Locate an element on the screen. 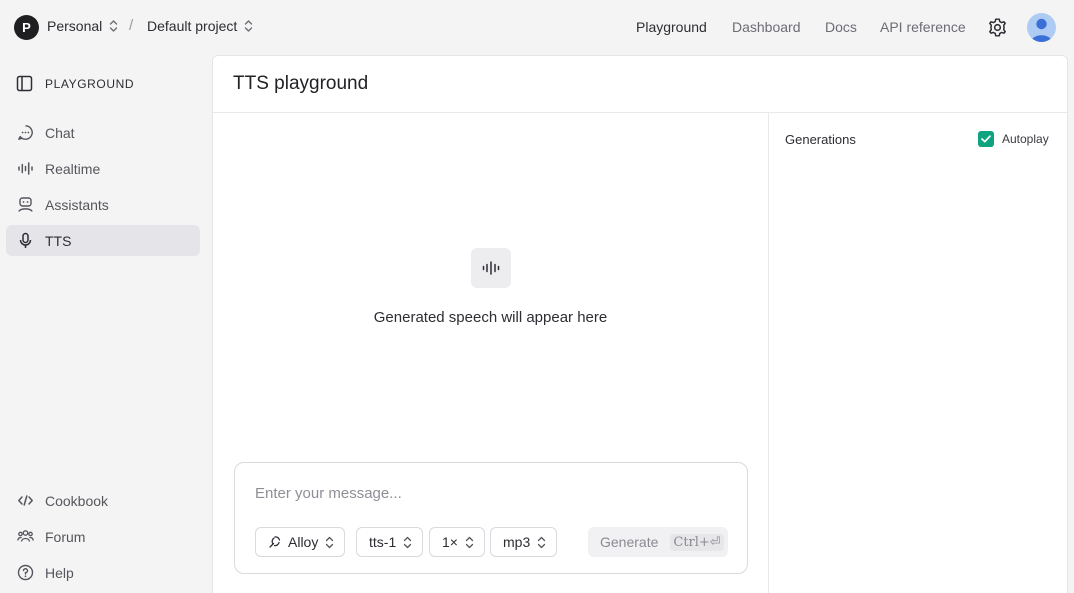 The image size is (1074, 593). autoplay-toggle: Autoplay is located at coordinates (1013, 139).